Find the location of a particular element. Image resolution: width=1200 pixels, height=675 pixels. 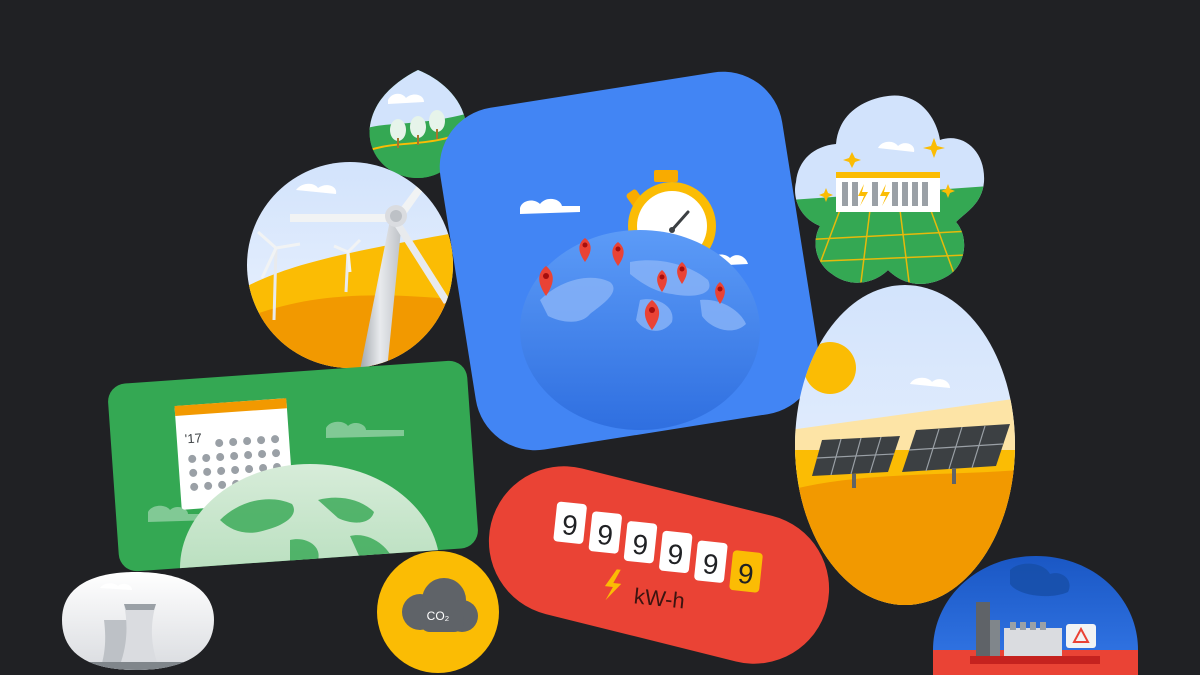

server-rack-icon is located at coordinates (888, 192).